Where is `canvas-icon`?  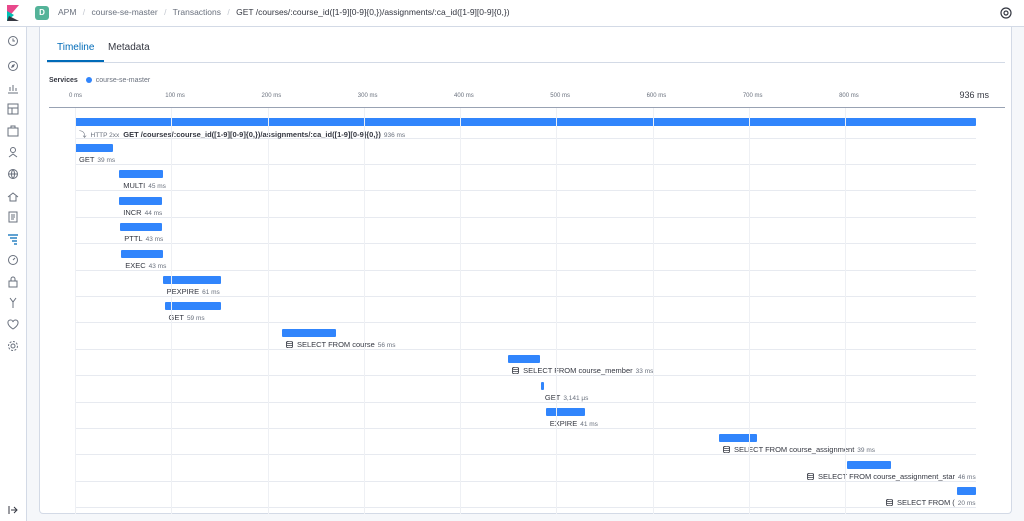 canvas-icon is located at coordinates (13, 130).